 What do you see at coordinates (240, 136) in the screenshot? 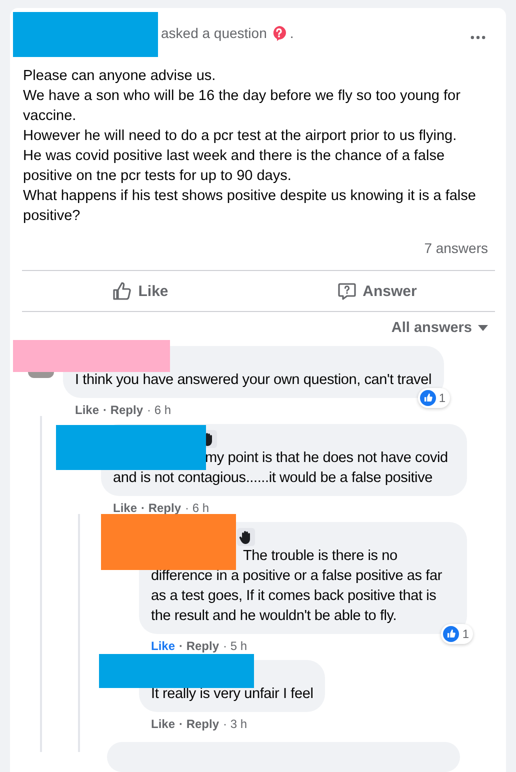
I see `post-text: However he will need to do a pcr test at the airport prior to us flying.` at bounding box center [240, 136].